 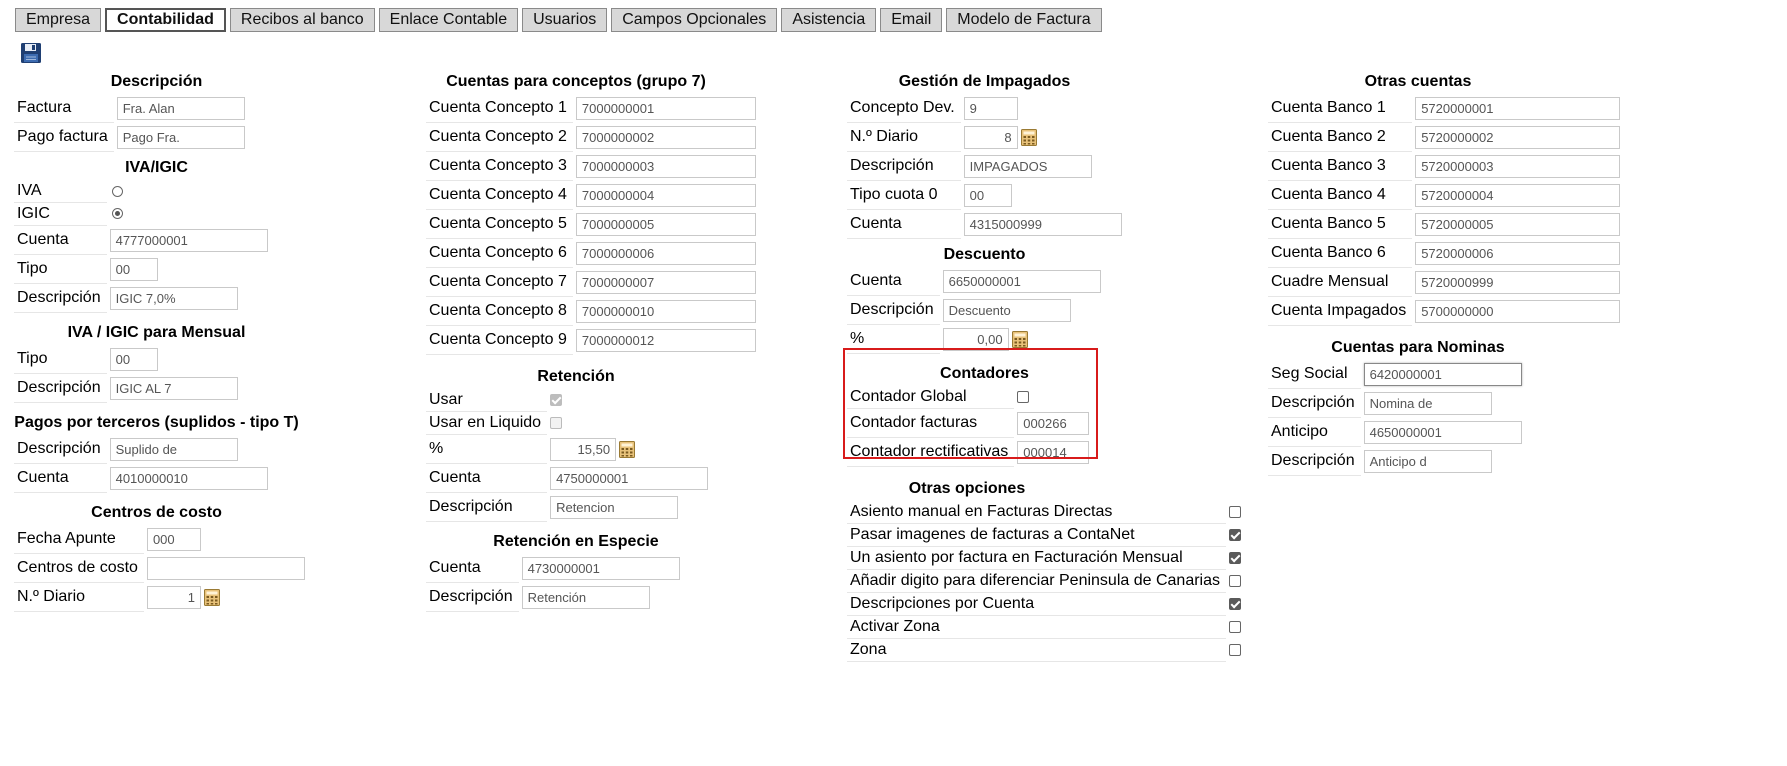 What do you see at coordinates (556, 400) in the screenshot?
I see `retencion-usar-checkbox` at bounding box center [556, 400].